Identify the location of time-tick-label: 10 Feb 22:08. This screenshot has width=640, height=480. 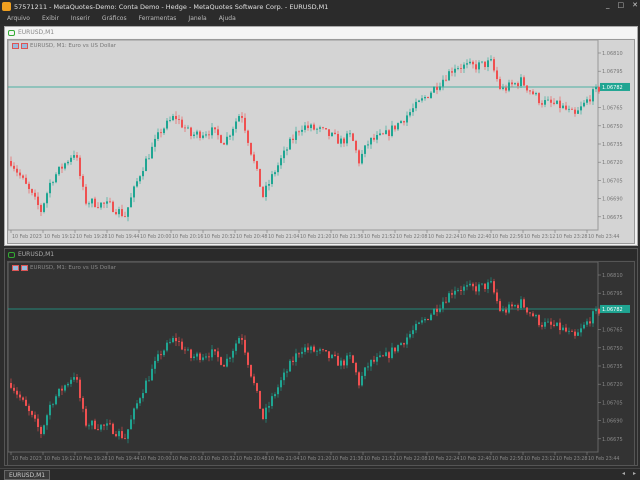
(411, 459).